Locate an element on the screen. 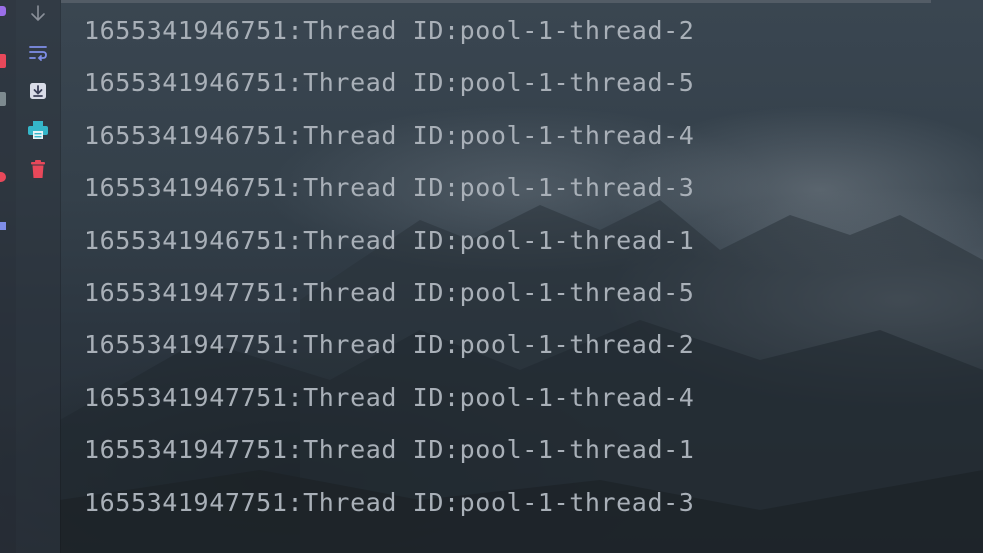  print-button is located at coordinates (38, 130).